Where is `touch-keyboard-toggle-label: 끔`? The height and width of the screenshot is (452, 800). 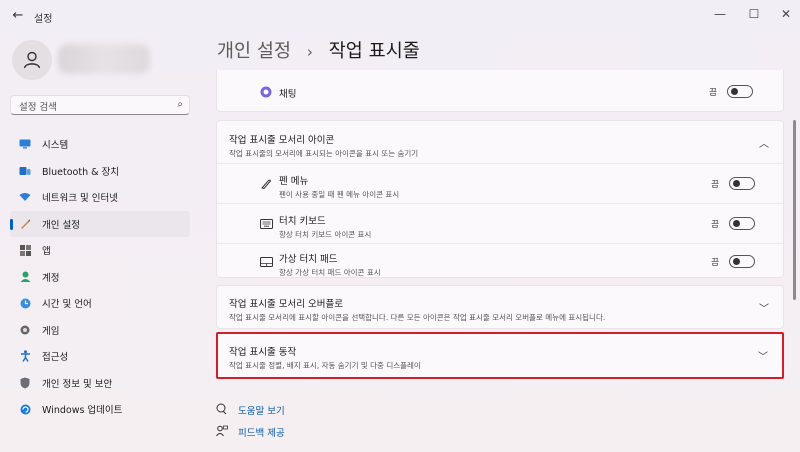
touch-keyboard-toggle-label: 끔 is located at coordinates (715, 224).